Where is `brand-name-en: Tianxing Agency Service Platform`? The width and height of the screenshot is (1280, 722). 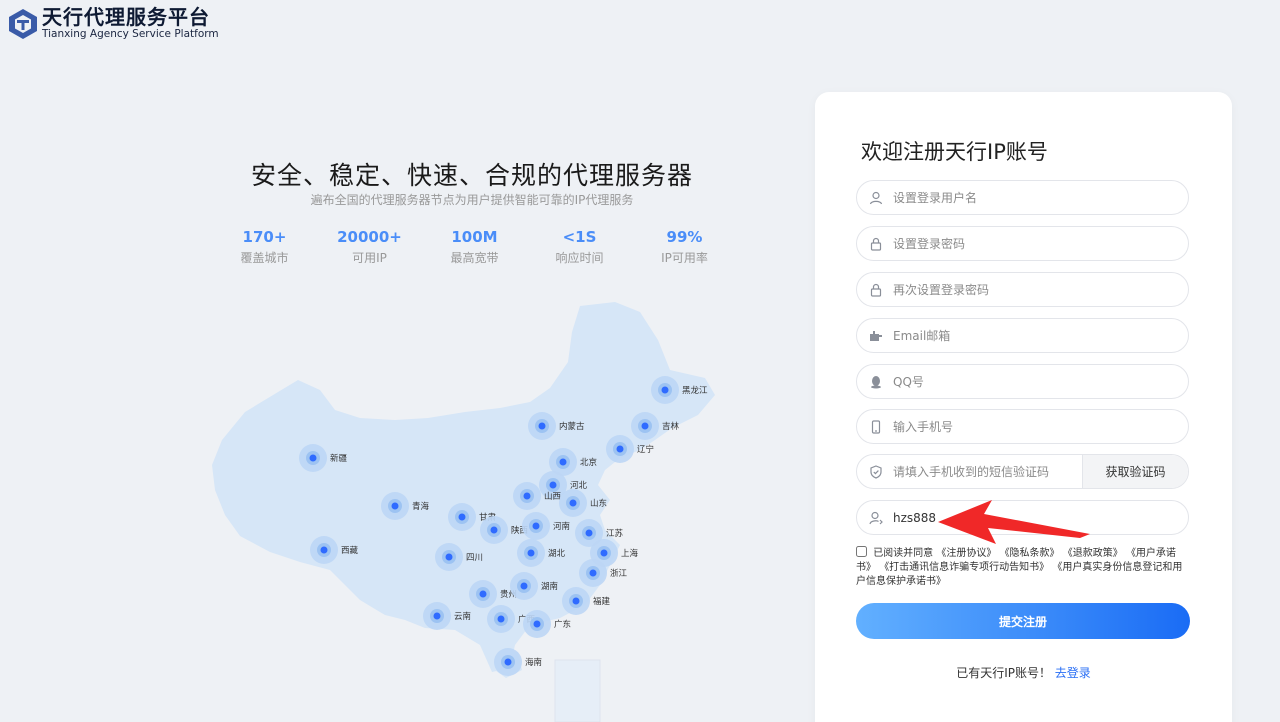 brand-name-en: Tianxing Agency Service Platform is located at coordinates (130, 34).